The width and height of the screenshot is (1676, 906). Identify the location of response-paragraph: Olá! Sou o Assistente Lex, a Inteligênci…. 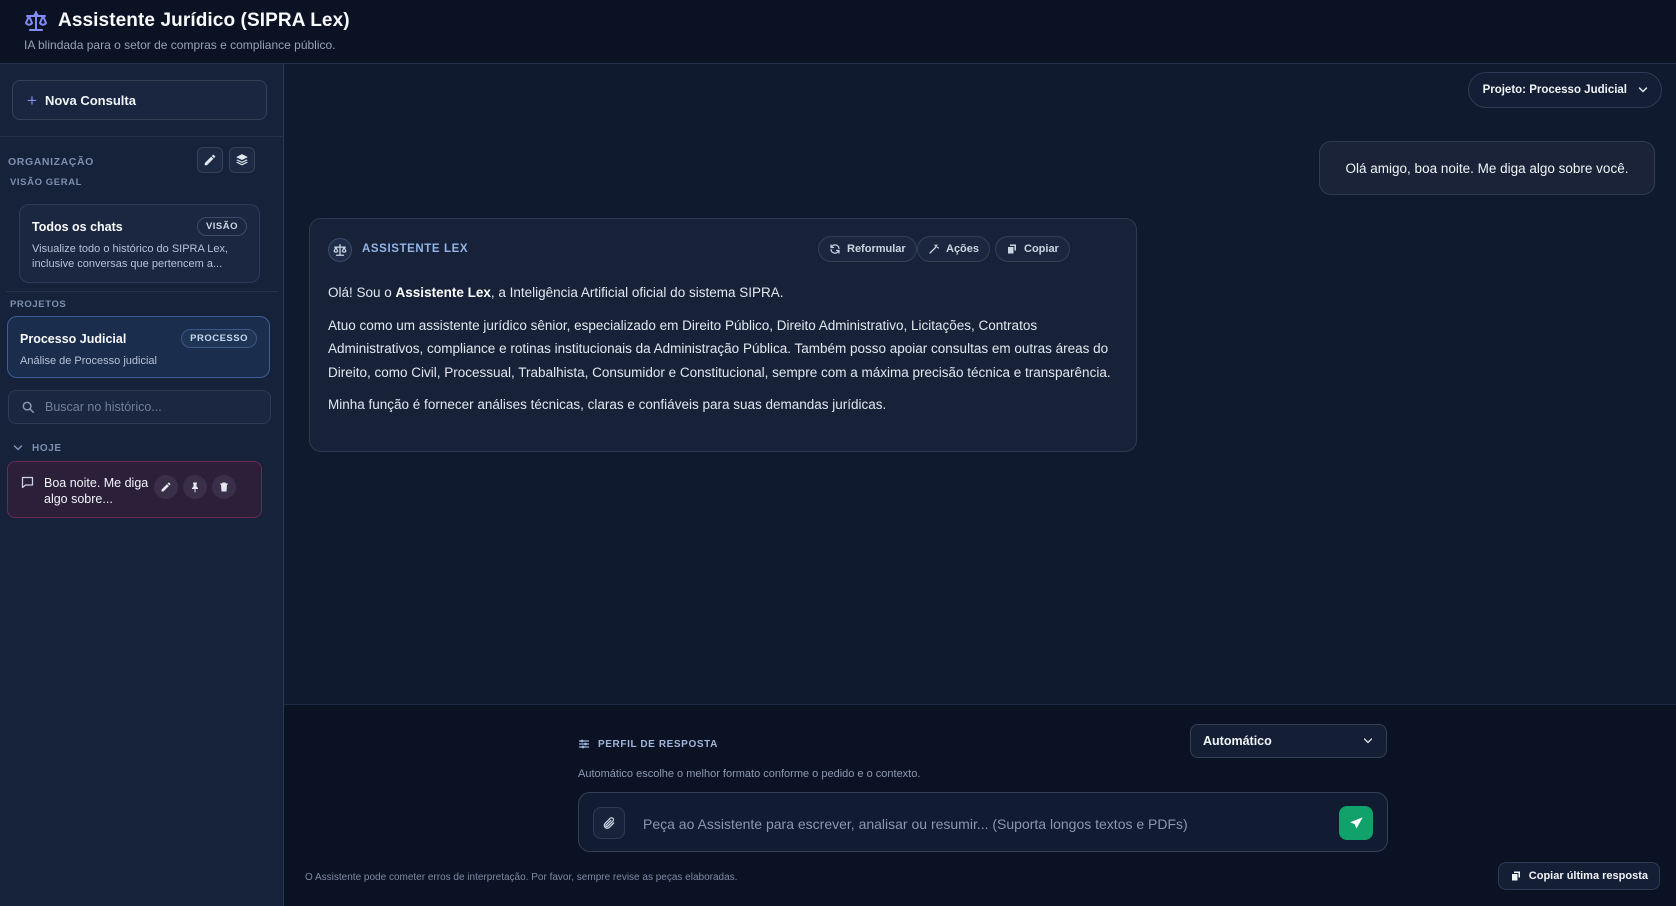
(727, 293).